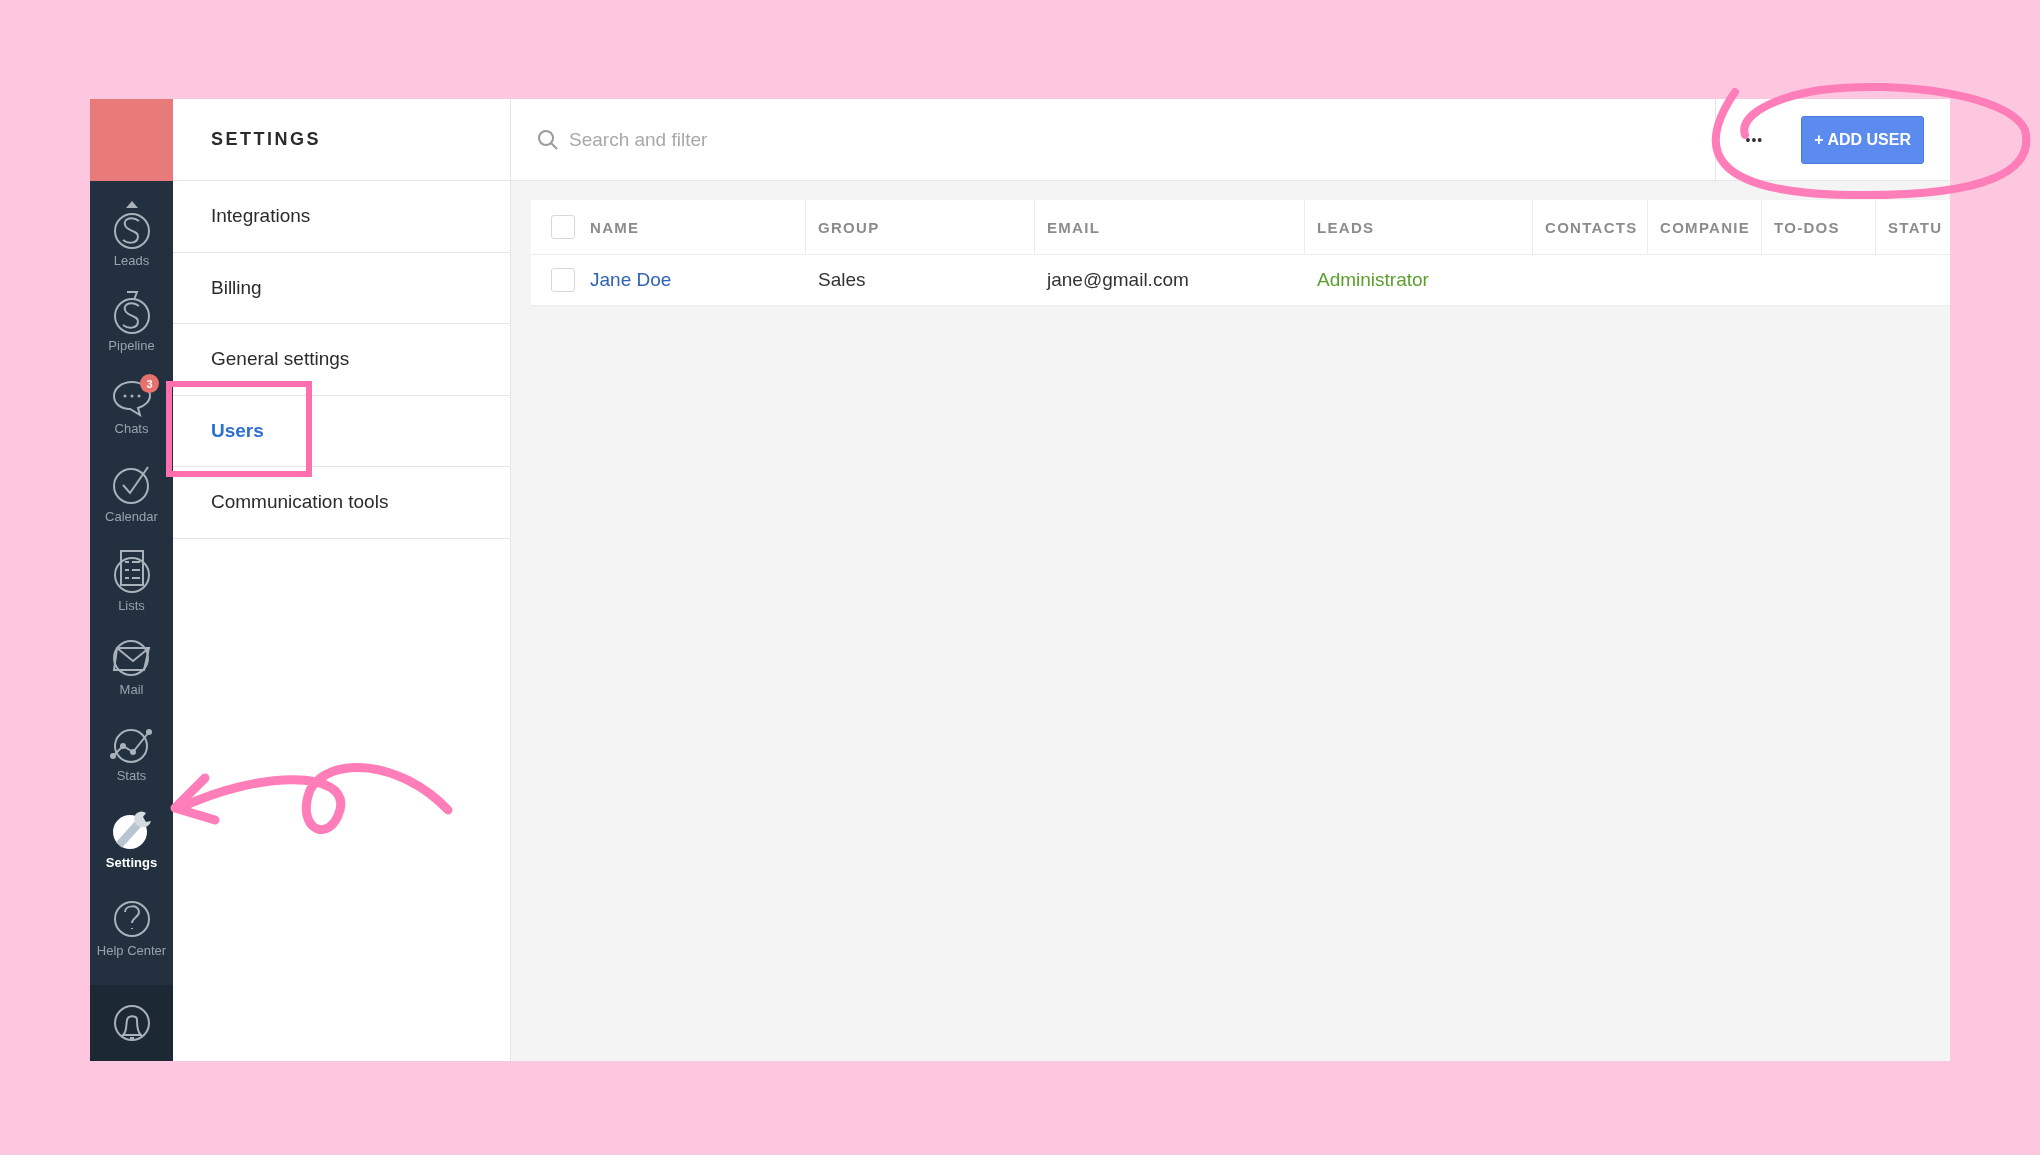  I want to click on settings-menu-item: Integrations, so click(341, 217).